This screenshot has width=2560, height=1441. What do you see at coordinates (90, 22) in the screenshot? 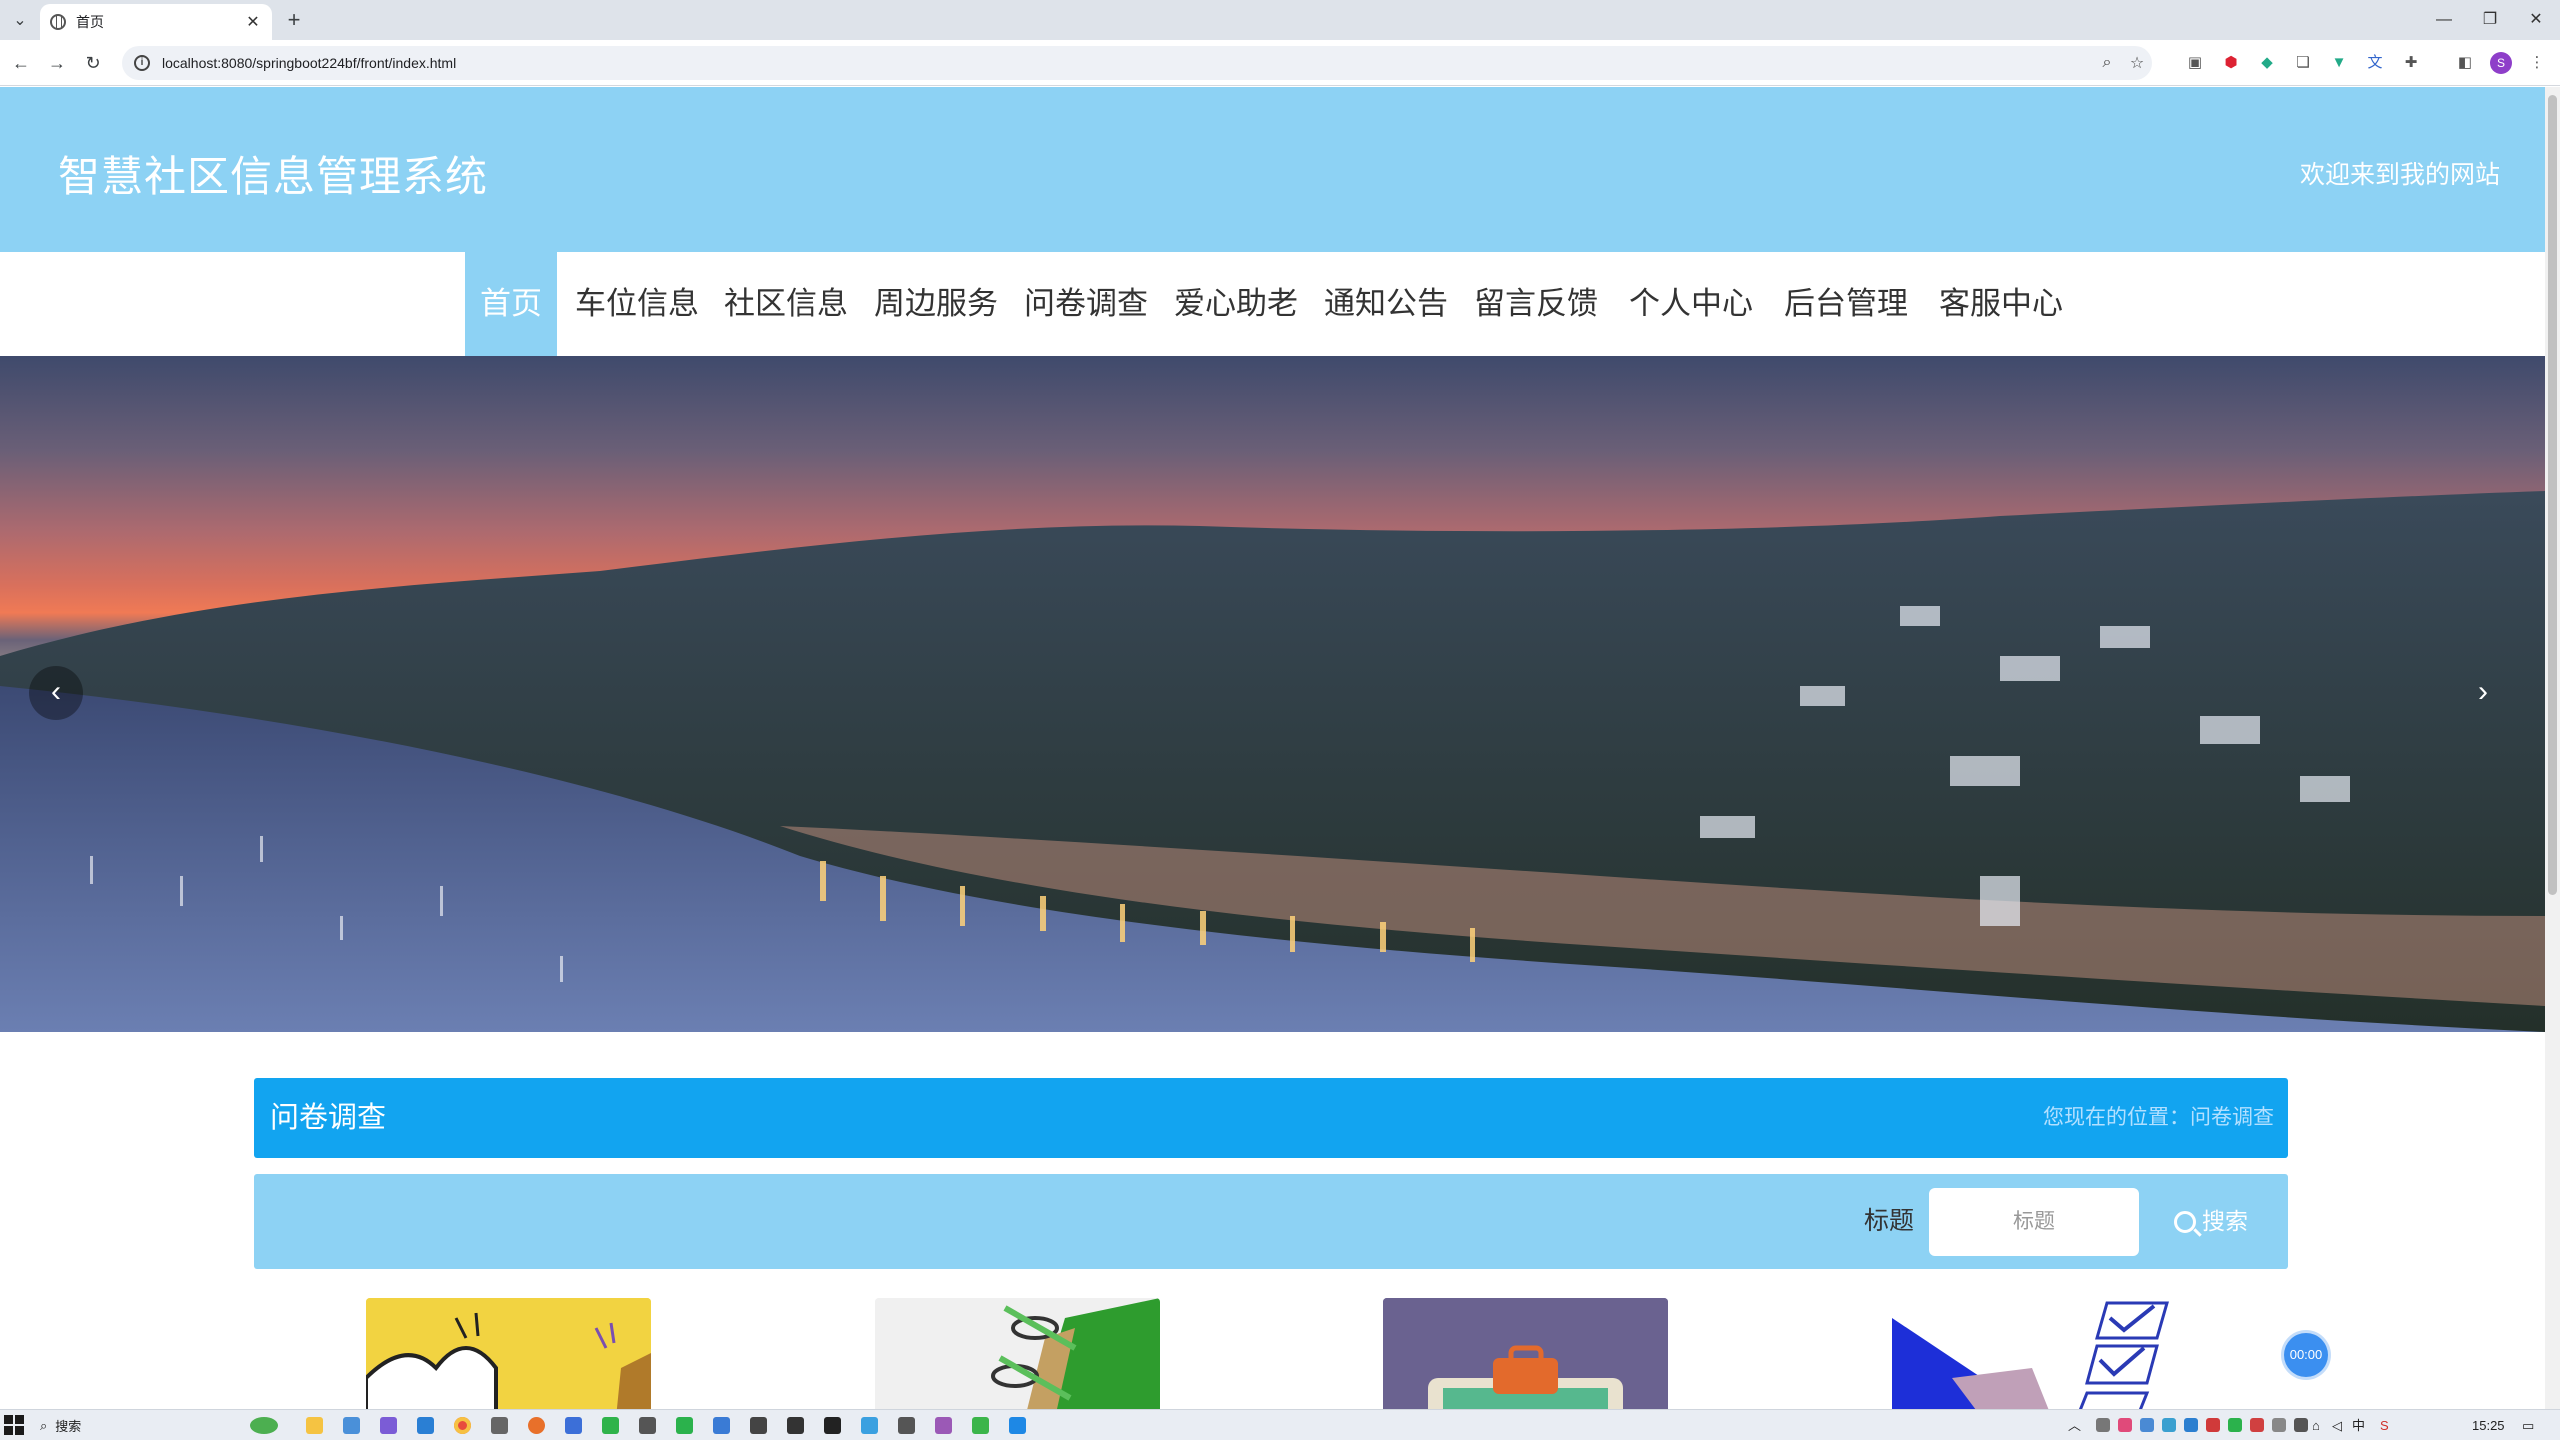
I see `tab-title: 首页` at bounding box center [90, 22].